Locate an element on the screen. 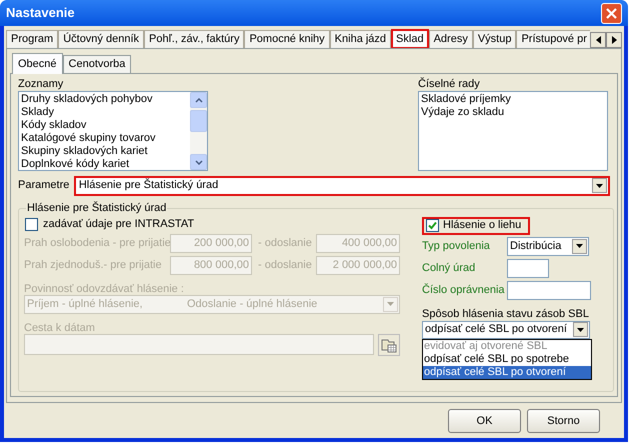 The height and width of the screenshot is (446, 640). dropdown-option: odpísať celé SBL po spotrebe is located at coordinates (507, 359).